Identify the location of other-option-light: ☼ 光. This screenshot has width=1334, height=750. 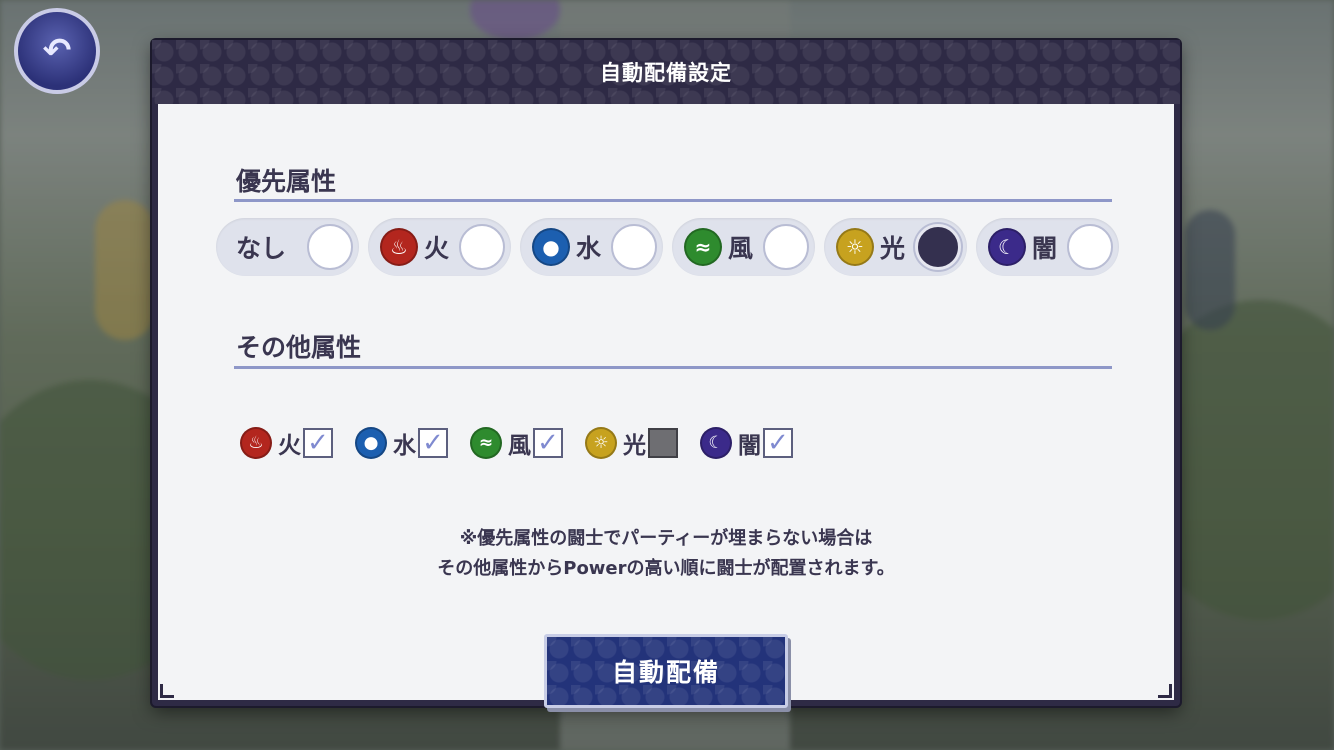
(631, 443).